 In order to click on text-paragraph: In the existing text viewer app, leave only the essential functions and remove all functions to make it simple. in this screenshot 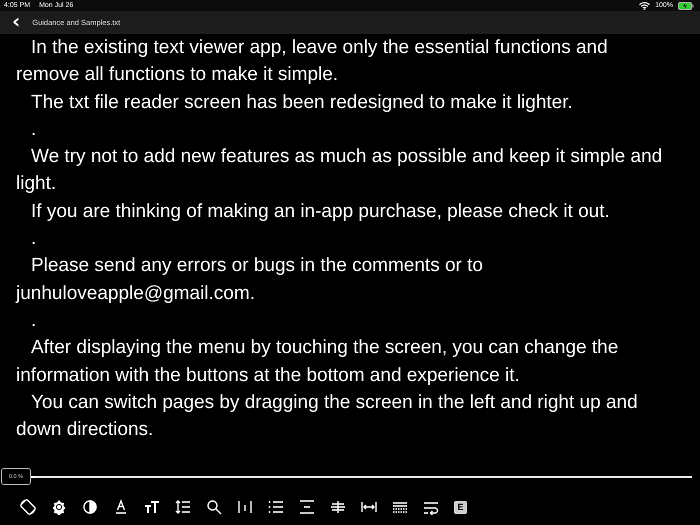, I will do `click(312, 62)`.